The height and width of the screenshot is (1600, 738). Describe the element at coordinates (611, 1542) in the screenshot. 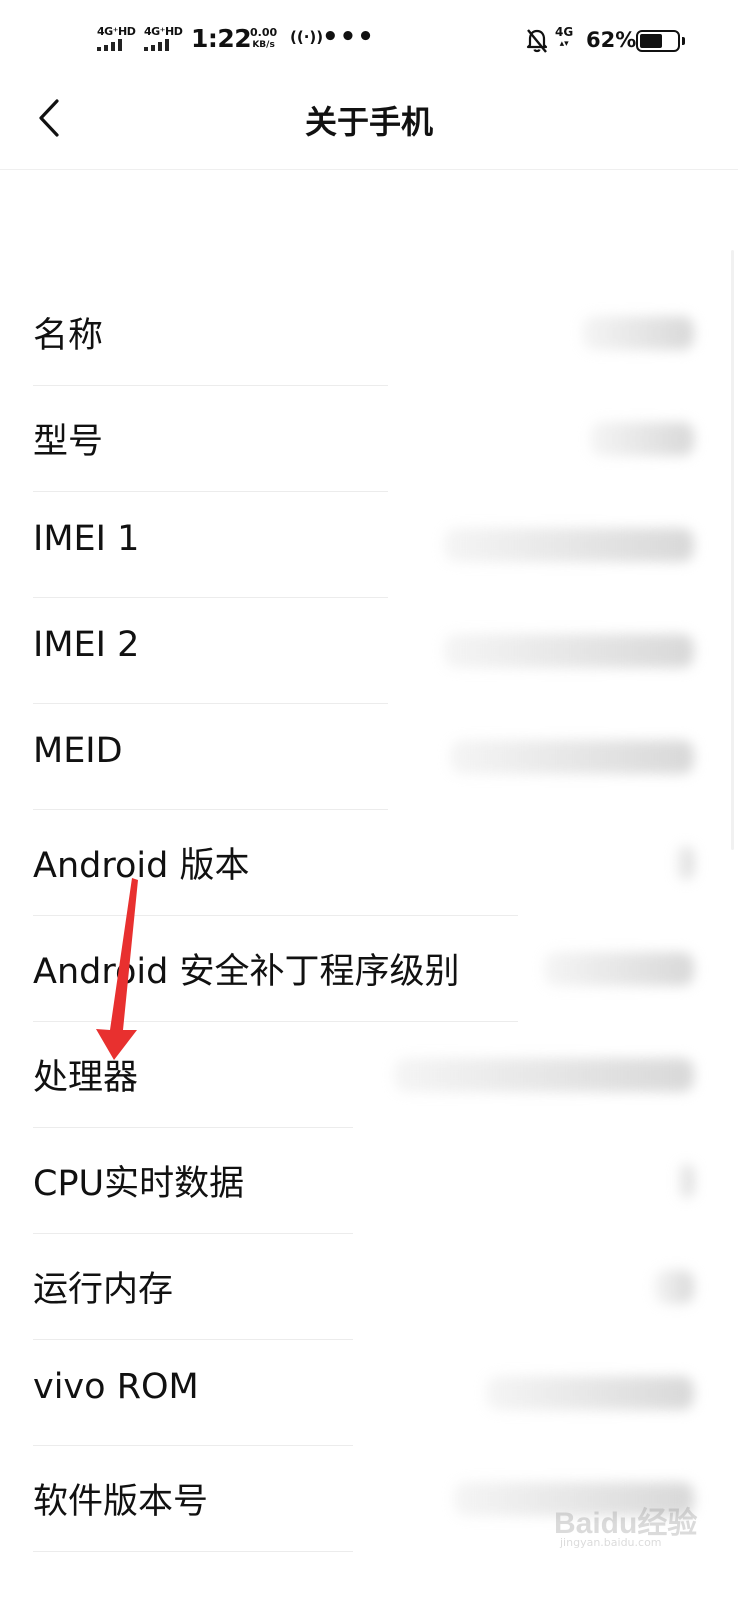

I see `watermark-url: jingyan.baidu.com` at that location.